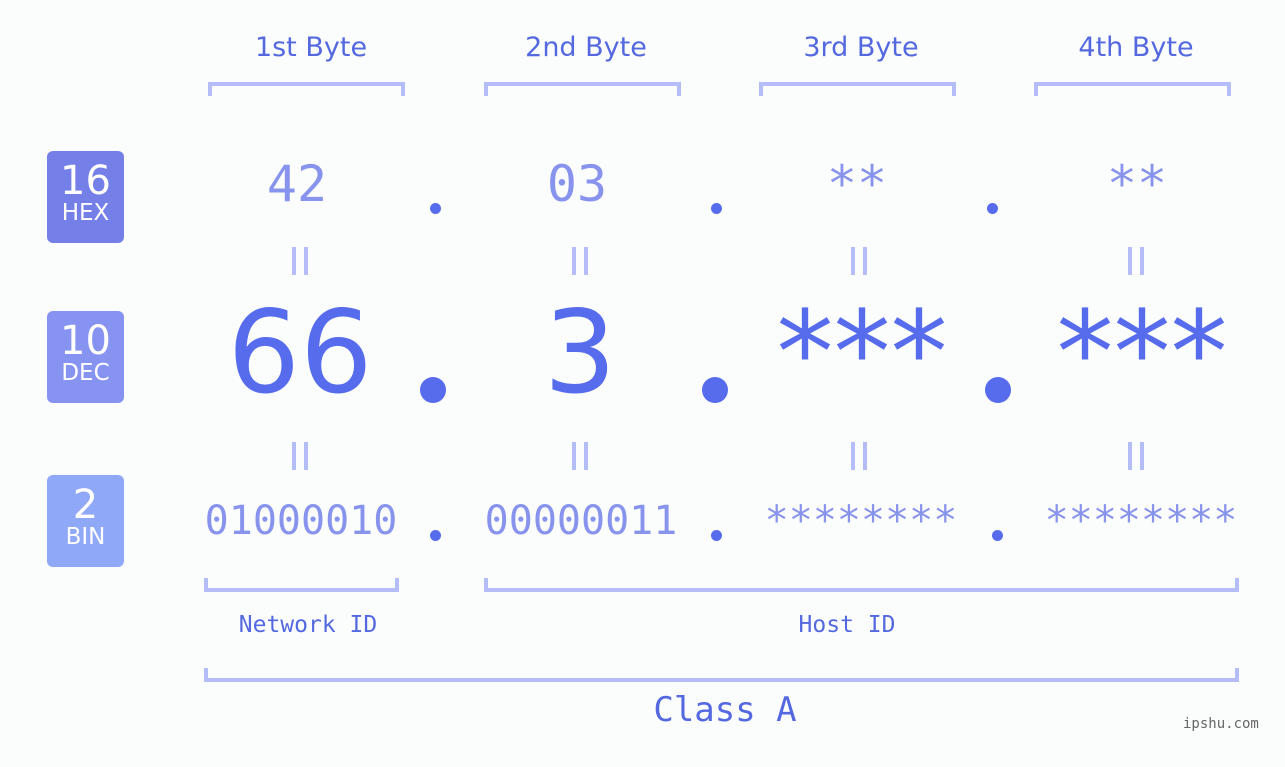 The height and width of the screenshot is (767, 1285). Describe the element at coordinates (1136, 47) in the screenshot. I see `header-byte-4: 4th Byte` at that location.